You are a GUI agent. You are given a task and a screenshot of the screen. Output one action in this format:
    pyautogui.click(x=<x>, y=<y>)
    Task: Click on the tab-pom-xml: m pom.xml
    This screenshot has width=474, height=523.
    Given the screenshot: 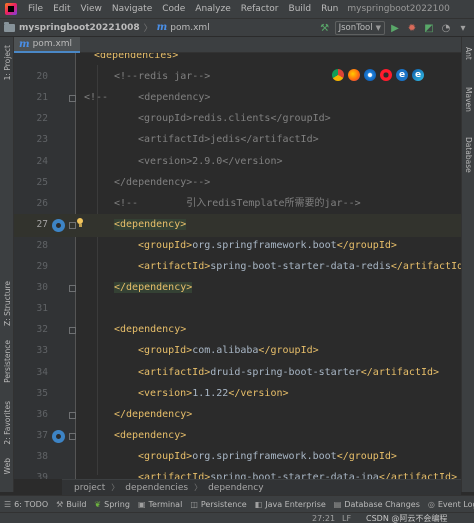 What is the action you would take?
    pyautogui.click(x=47, y=45)
    